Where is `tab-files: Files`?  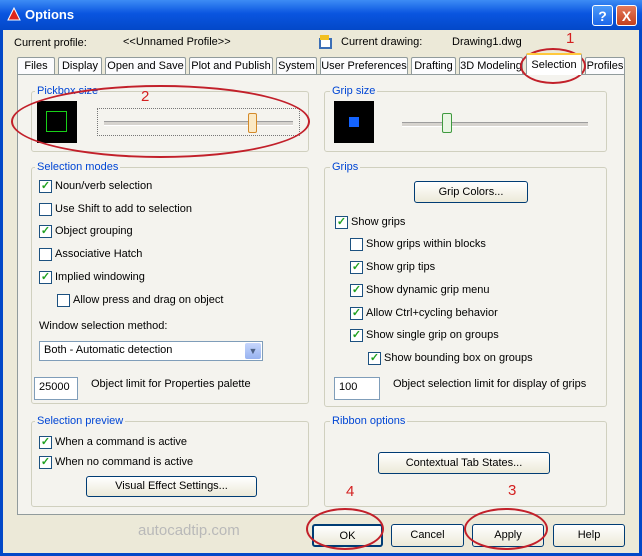
tab-files: Files is located at coordinates (36, 65).